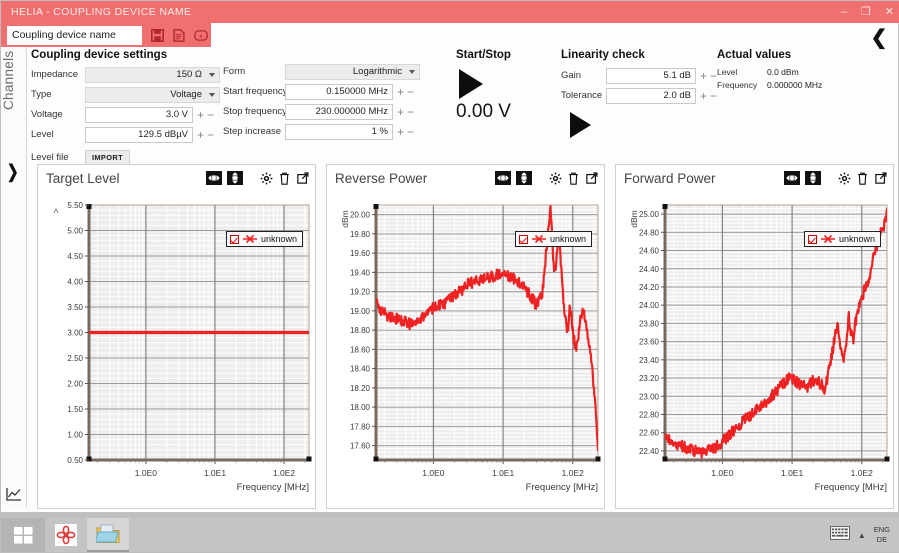 This screenshot has height=553, width=899. What do you see at coordinates (339, 91) in the screenshot?
I see `start-frequency-input: 0.150000 MHz` at bounding box center [339, 91].